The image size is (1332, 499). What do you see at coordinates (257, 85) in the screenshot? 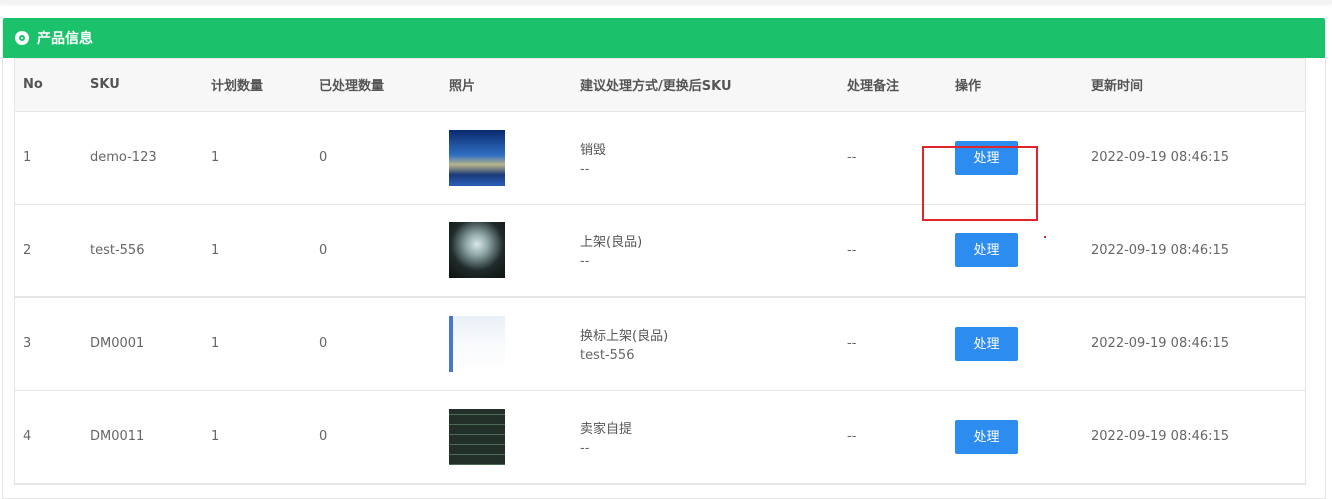
I see `col-header-plan-qty: 计划数量` at bounding box center [257, 85].